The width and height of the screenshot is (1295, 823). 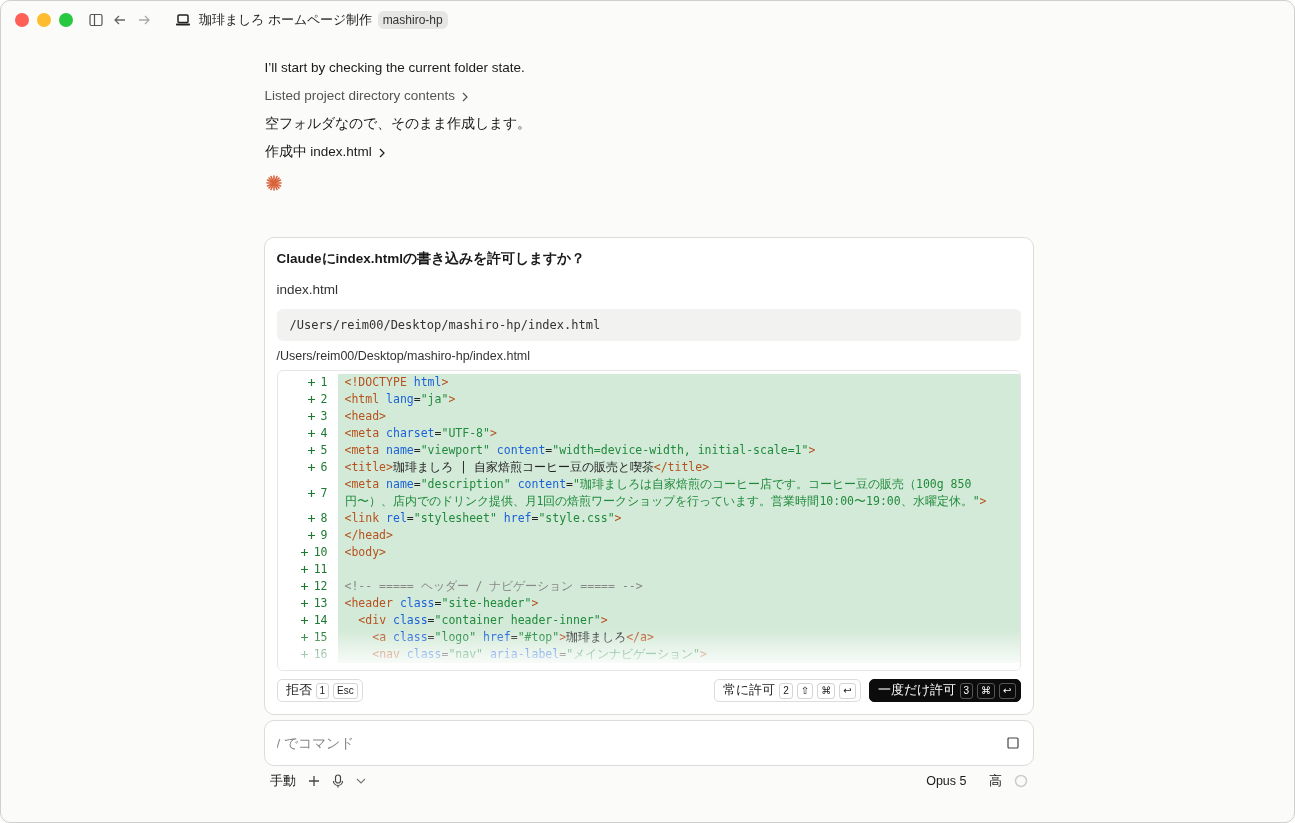 What do you see at coordinates (320, 637) in the screenshot?
I see `line-number: 15` at bounding box center [320, 637].